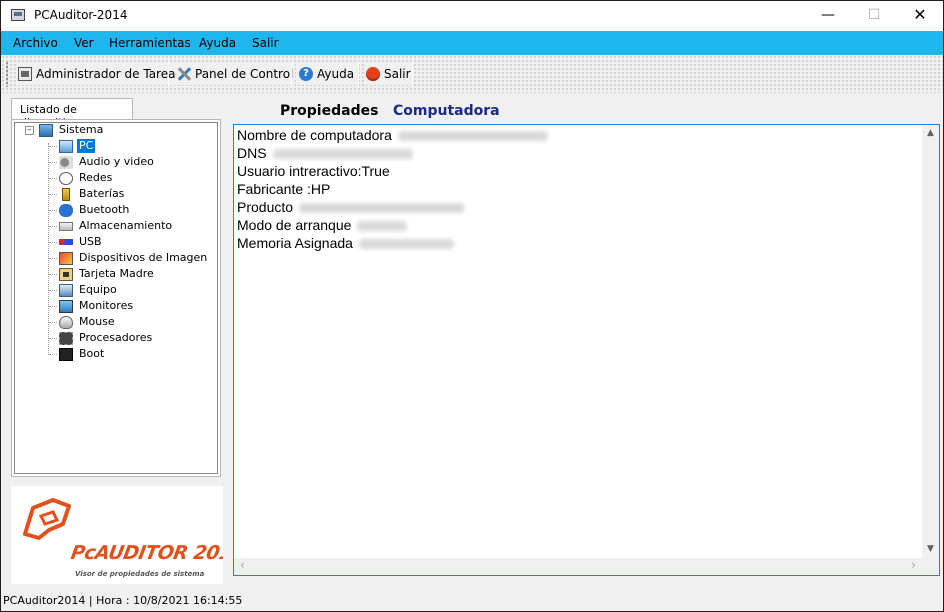  What do you see at coordinates (96, 177) in the screenshot?
I see `tree-item-label: Redes` at bounding box center [96, 177].